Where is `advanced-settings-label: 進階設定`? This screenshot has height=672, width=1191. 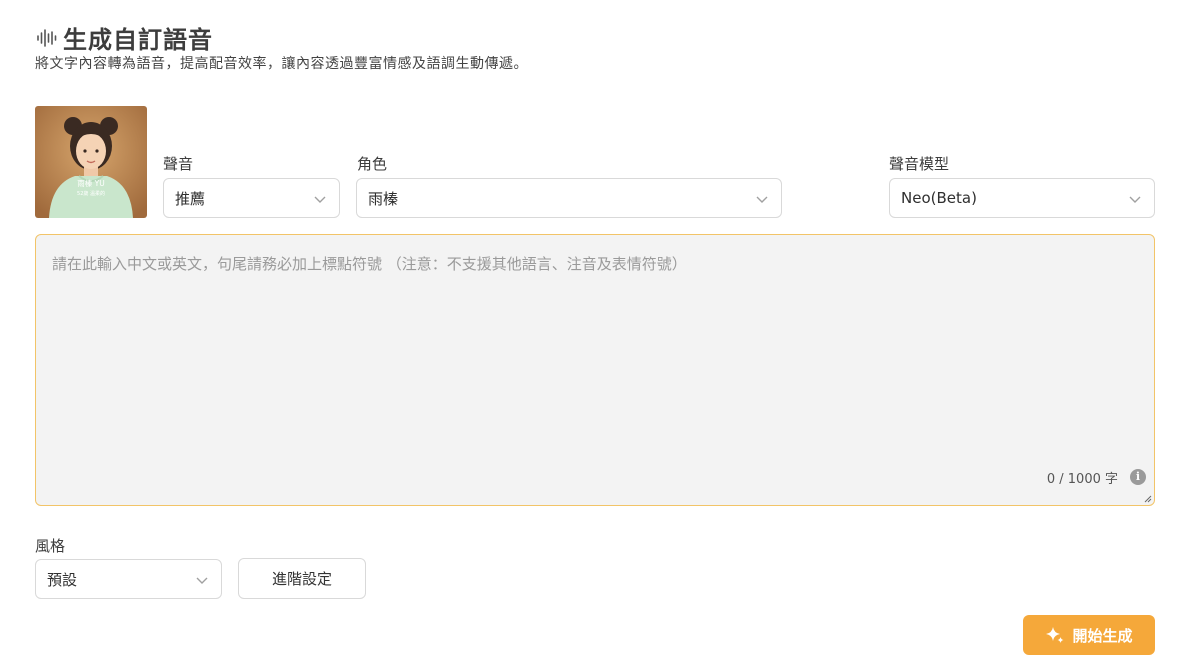
advanced-settings-label: 進階設定 is located at coordinates (301, 579).